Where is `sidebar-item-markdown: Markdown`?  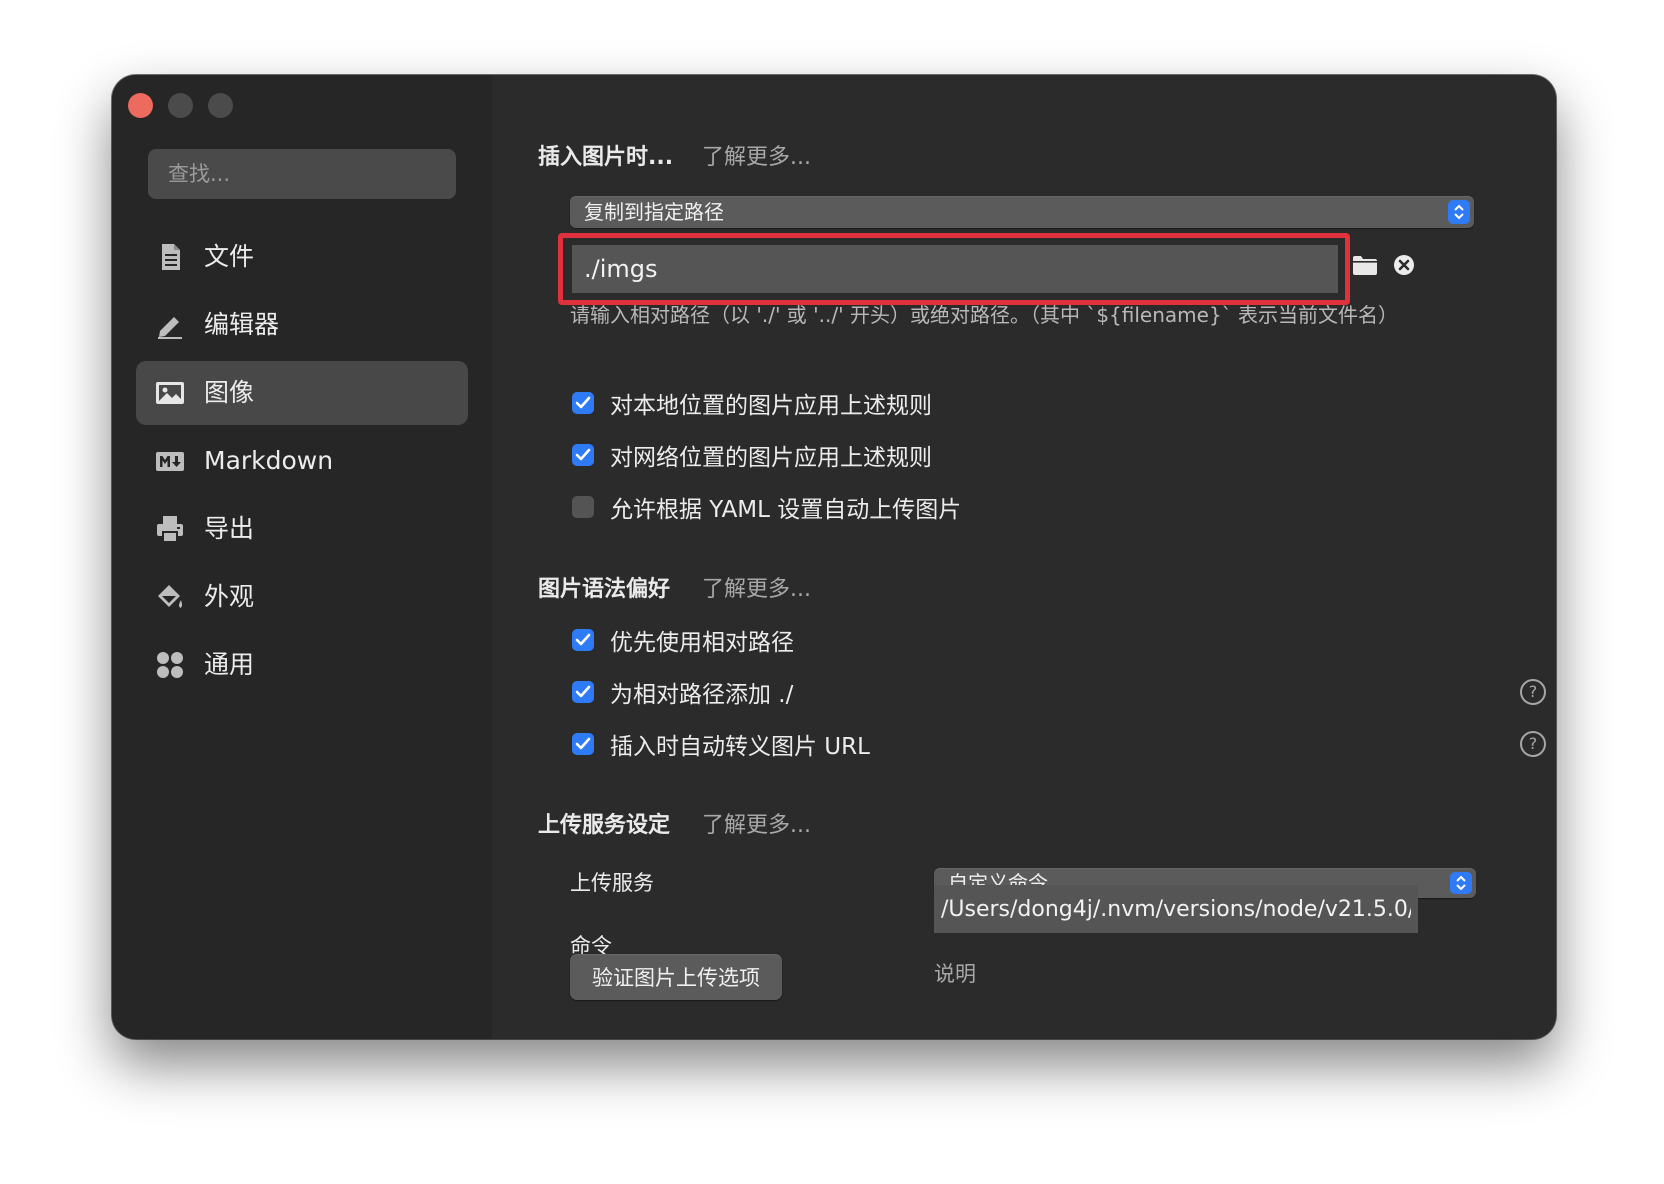
sidebar-item-markdown: Markdown is located at coordinates (302, 461).